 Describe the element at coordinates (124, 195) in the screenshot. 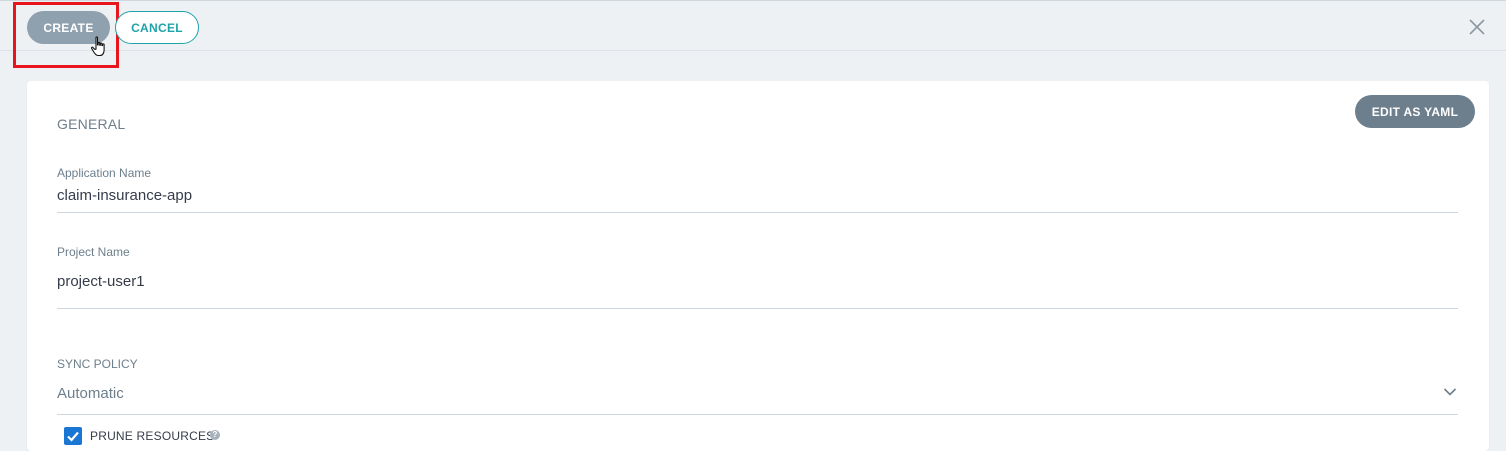

I see `application-name-input: claim-insurance-app` at that location.